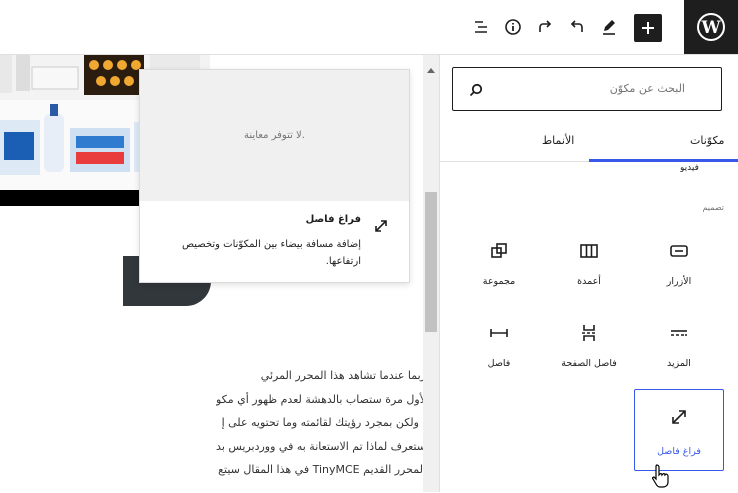 The image size is (738, 493). Describe the element at coordinates (679, 265) in the screenshot. I see `block-buttons: الأزرار` at that location.